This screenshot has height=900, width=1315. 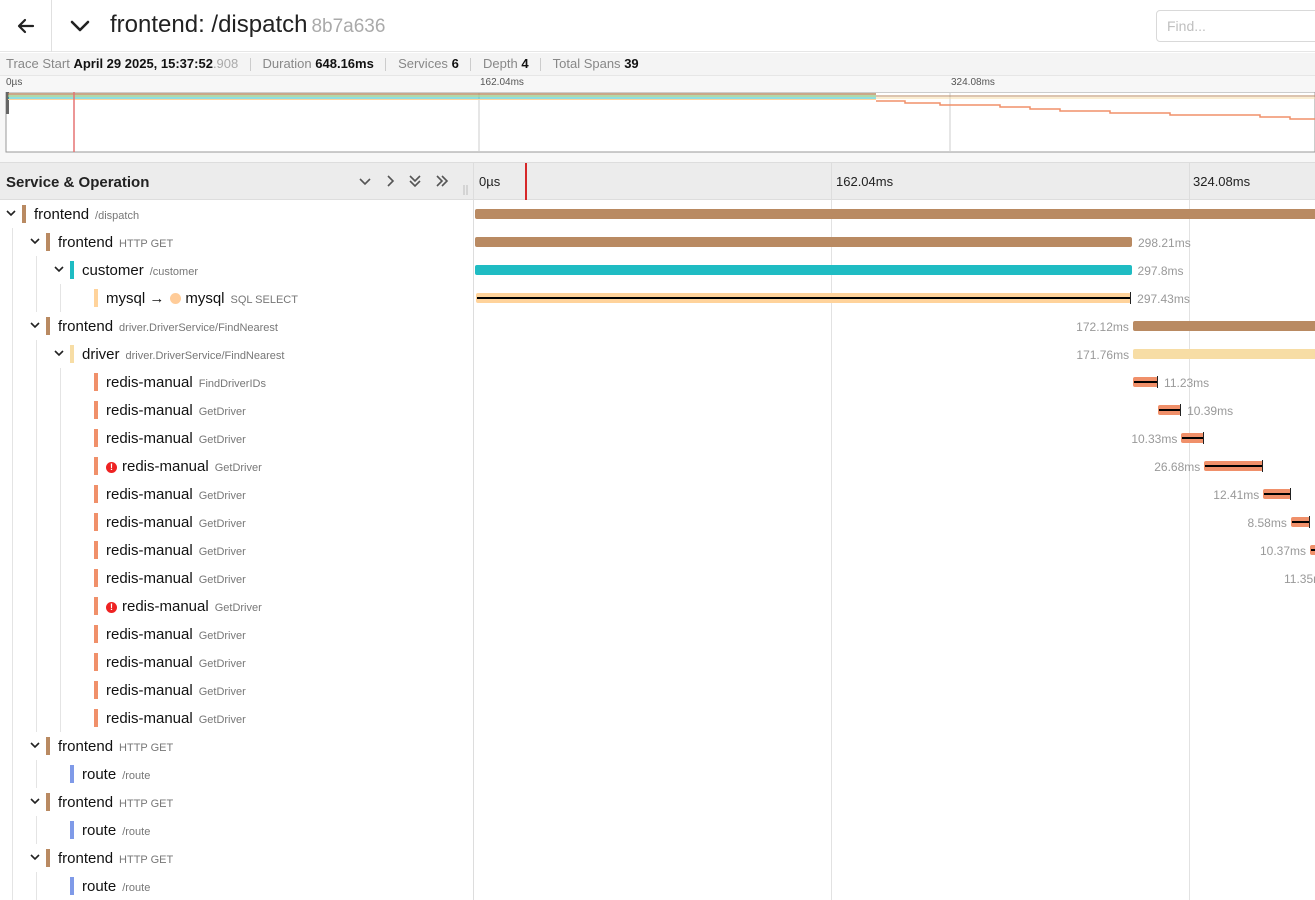 What do you see at coordinates (895, 298) in the screenshot?
I see `span-timeline-cell: 297.43ms` at bounding box center [895, 298].